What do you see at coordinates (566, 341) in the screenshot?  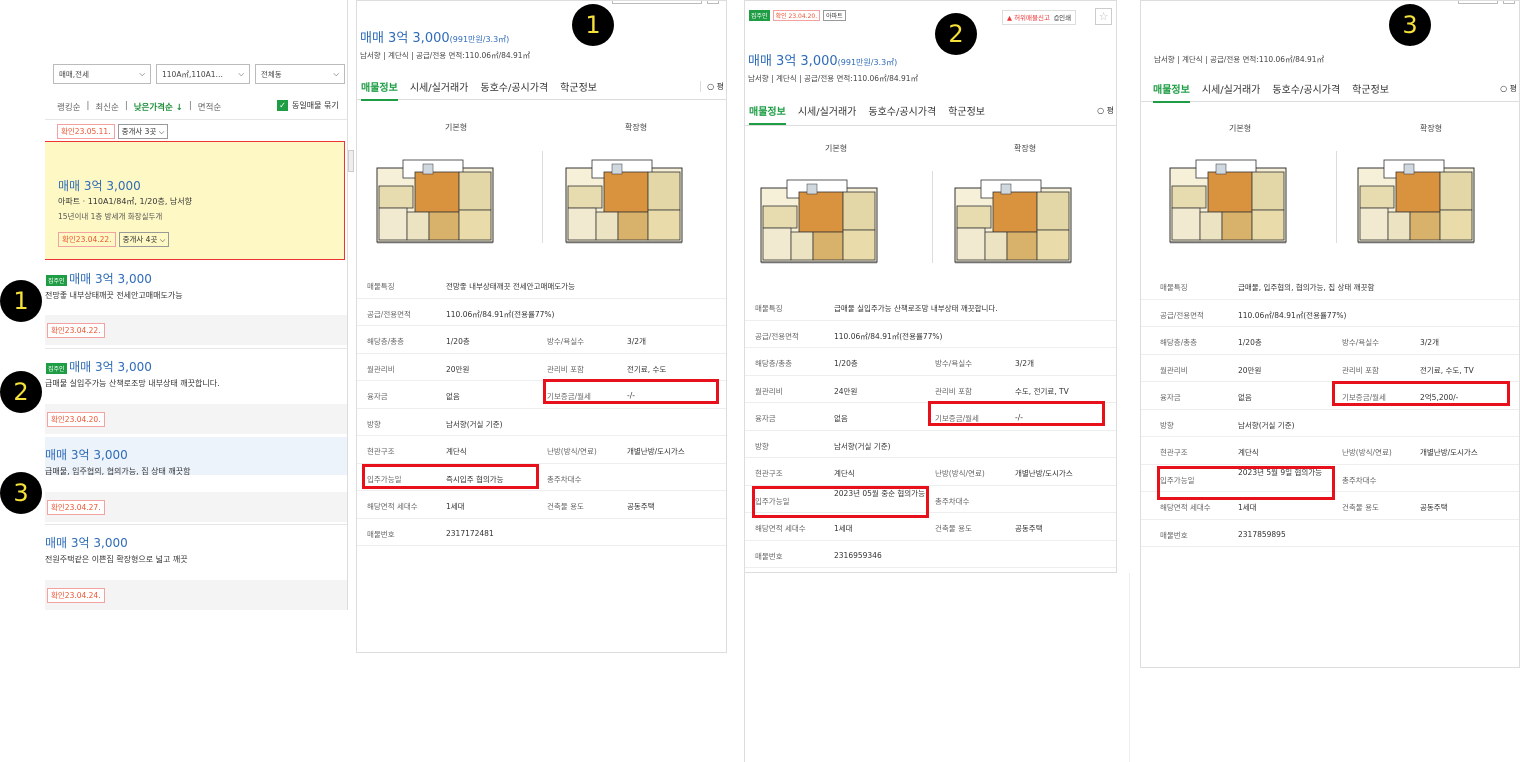 I see `row-label: 방수/욕실수` at bounding box center [566, 341].